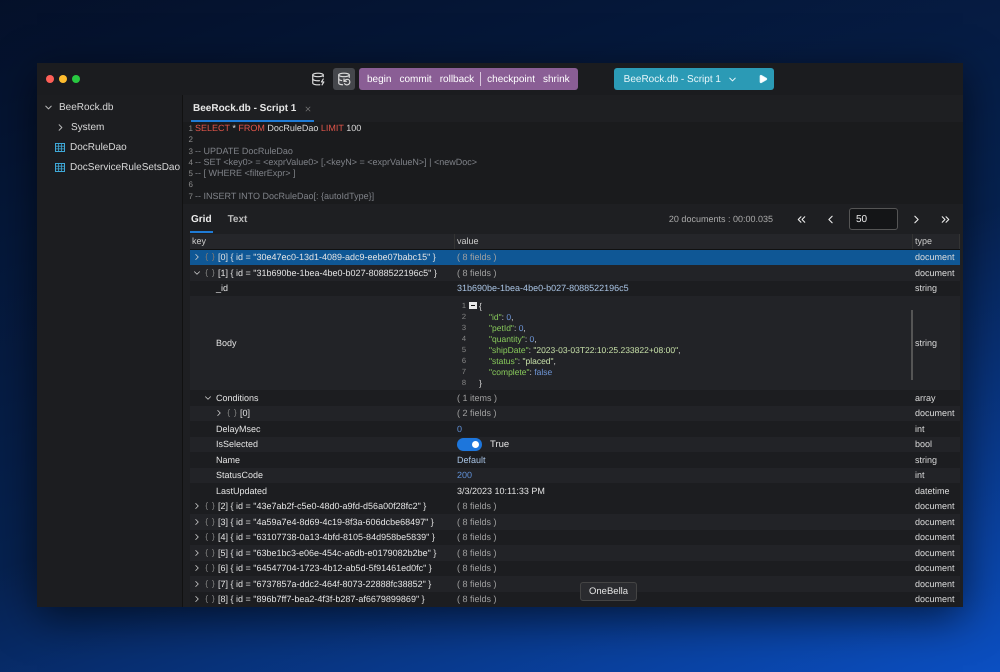  I want to click on value-cell-text: 0, so click(460, 429).